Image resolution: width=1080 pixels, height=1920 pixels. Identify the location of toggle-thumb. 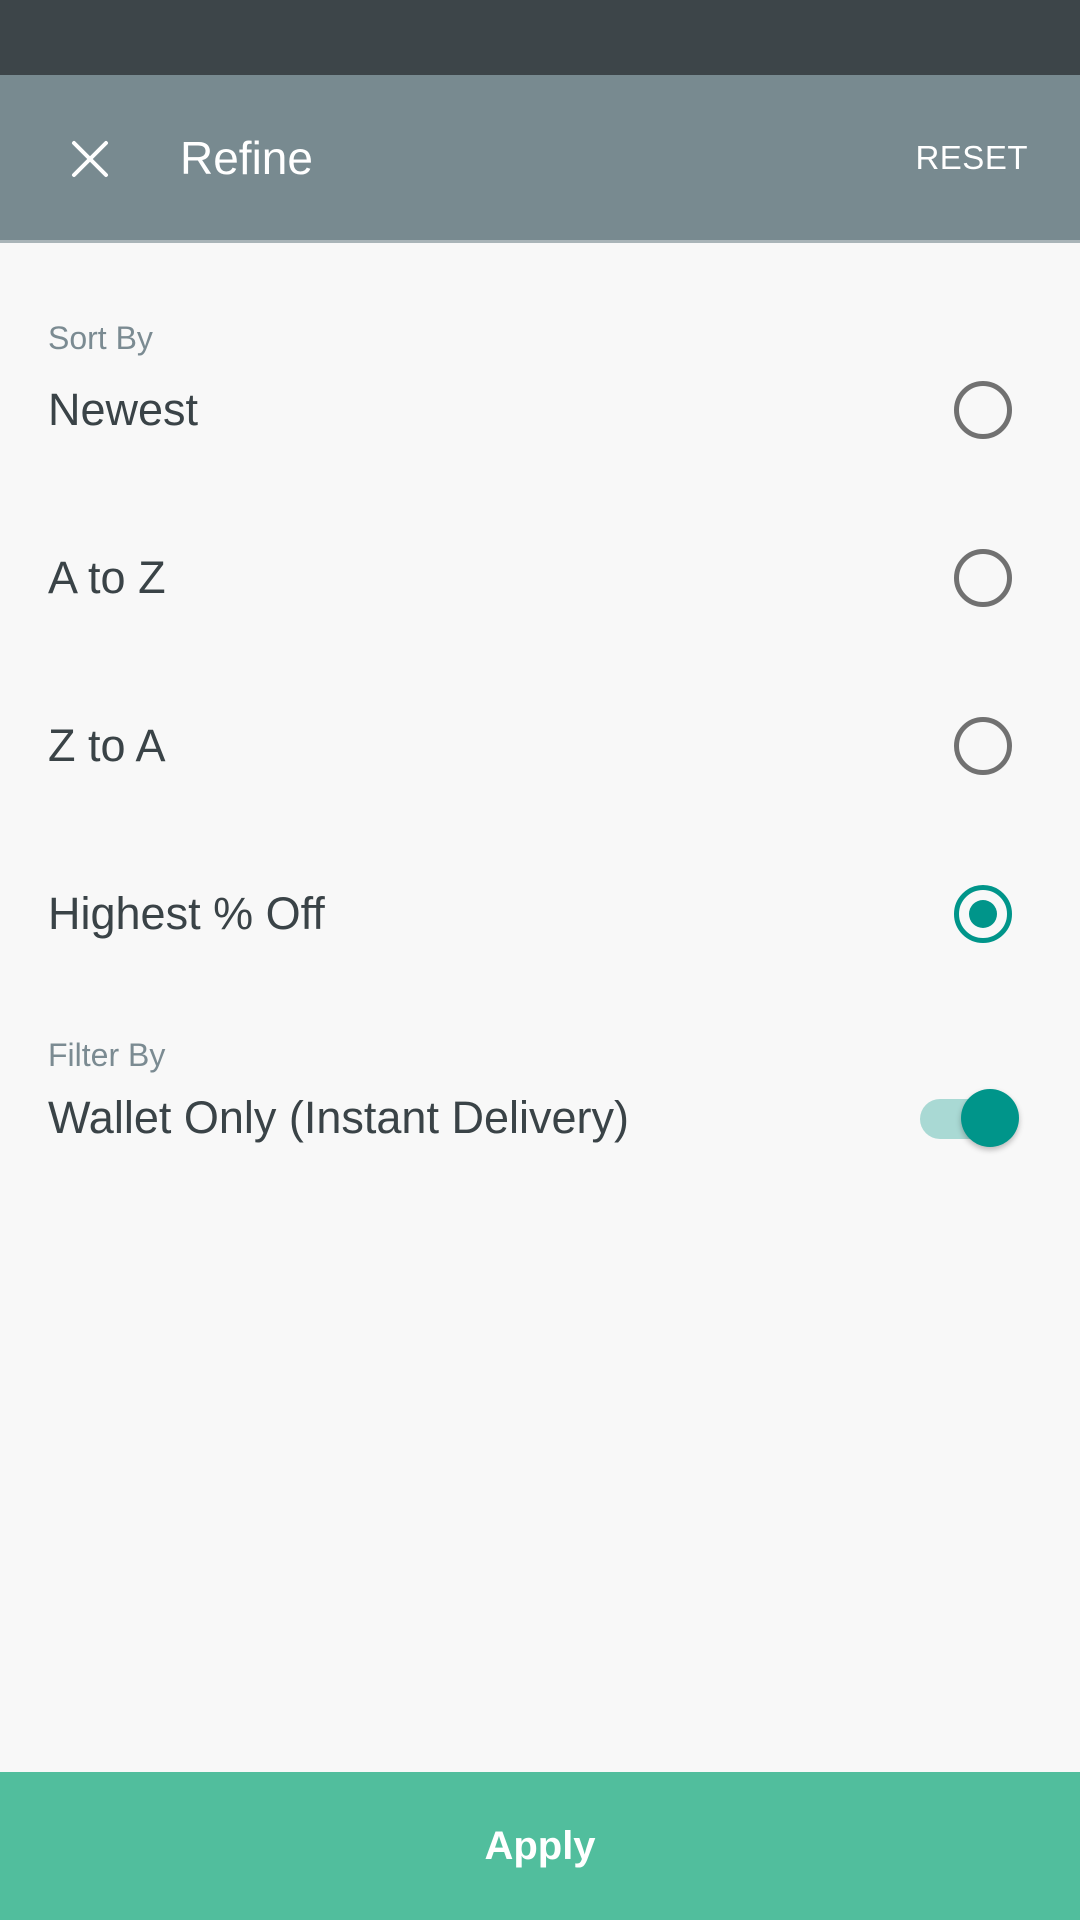
(990, 1118).